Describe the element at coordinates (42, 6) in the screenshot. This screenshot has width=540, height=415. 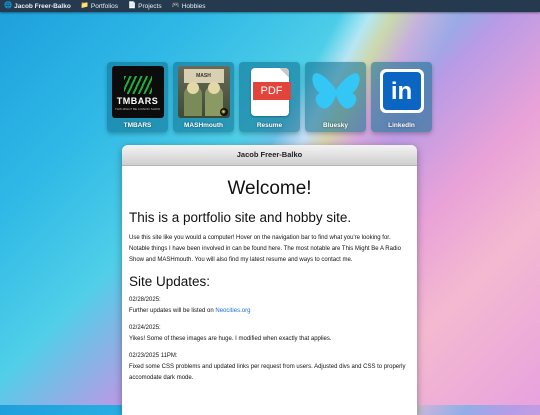
I see `menu-home-label: Jacob Freer-Balko` at that location.